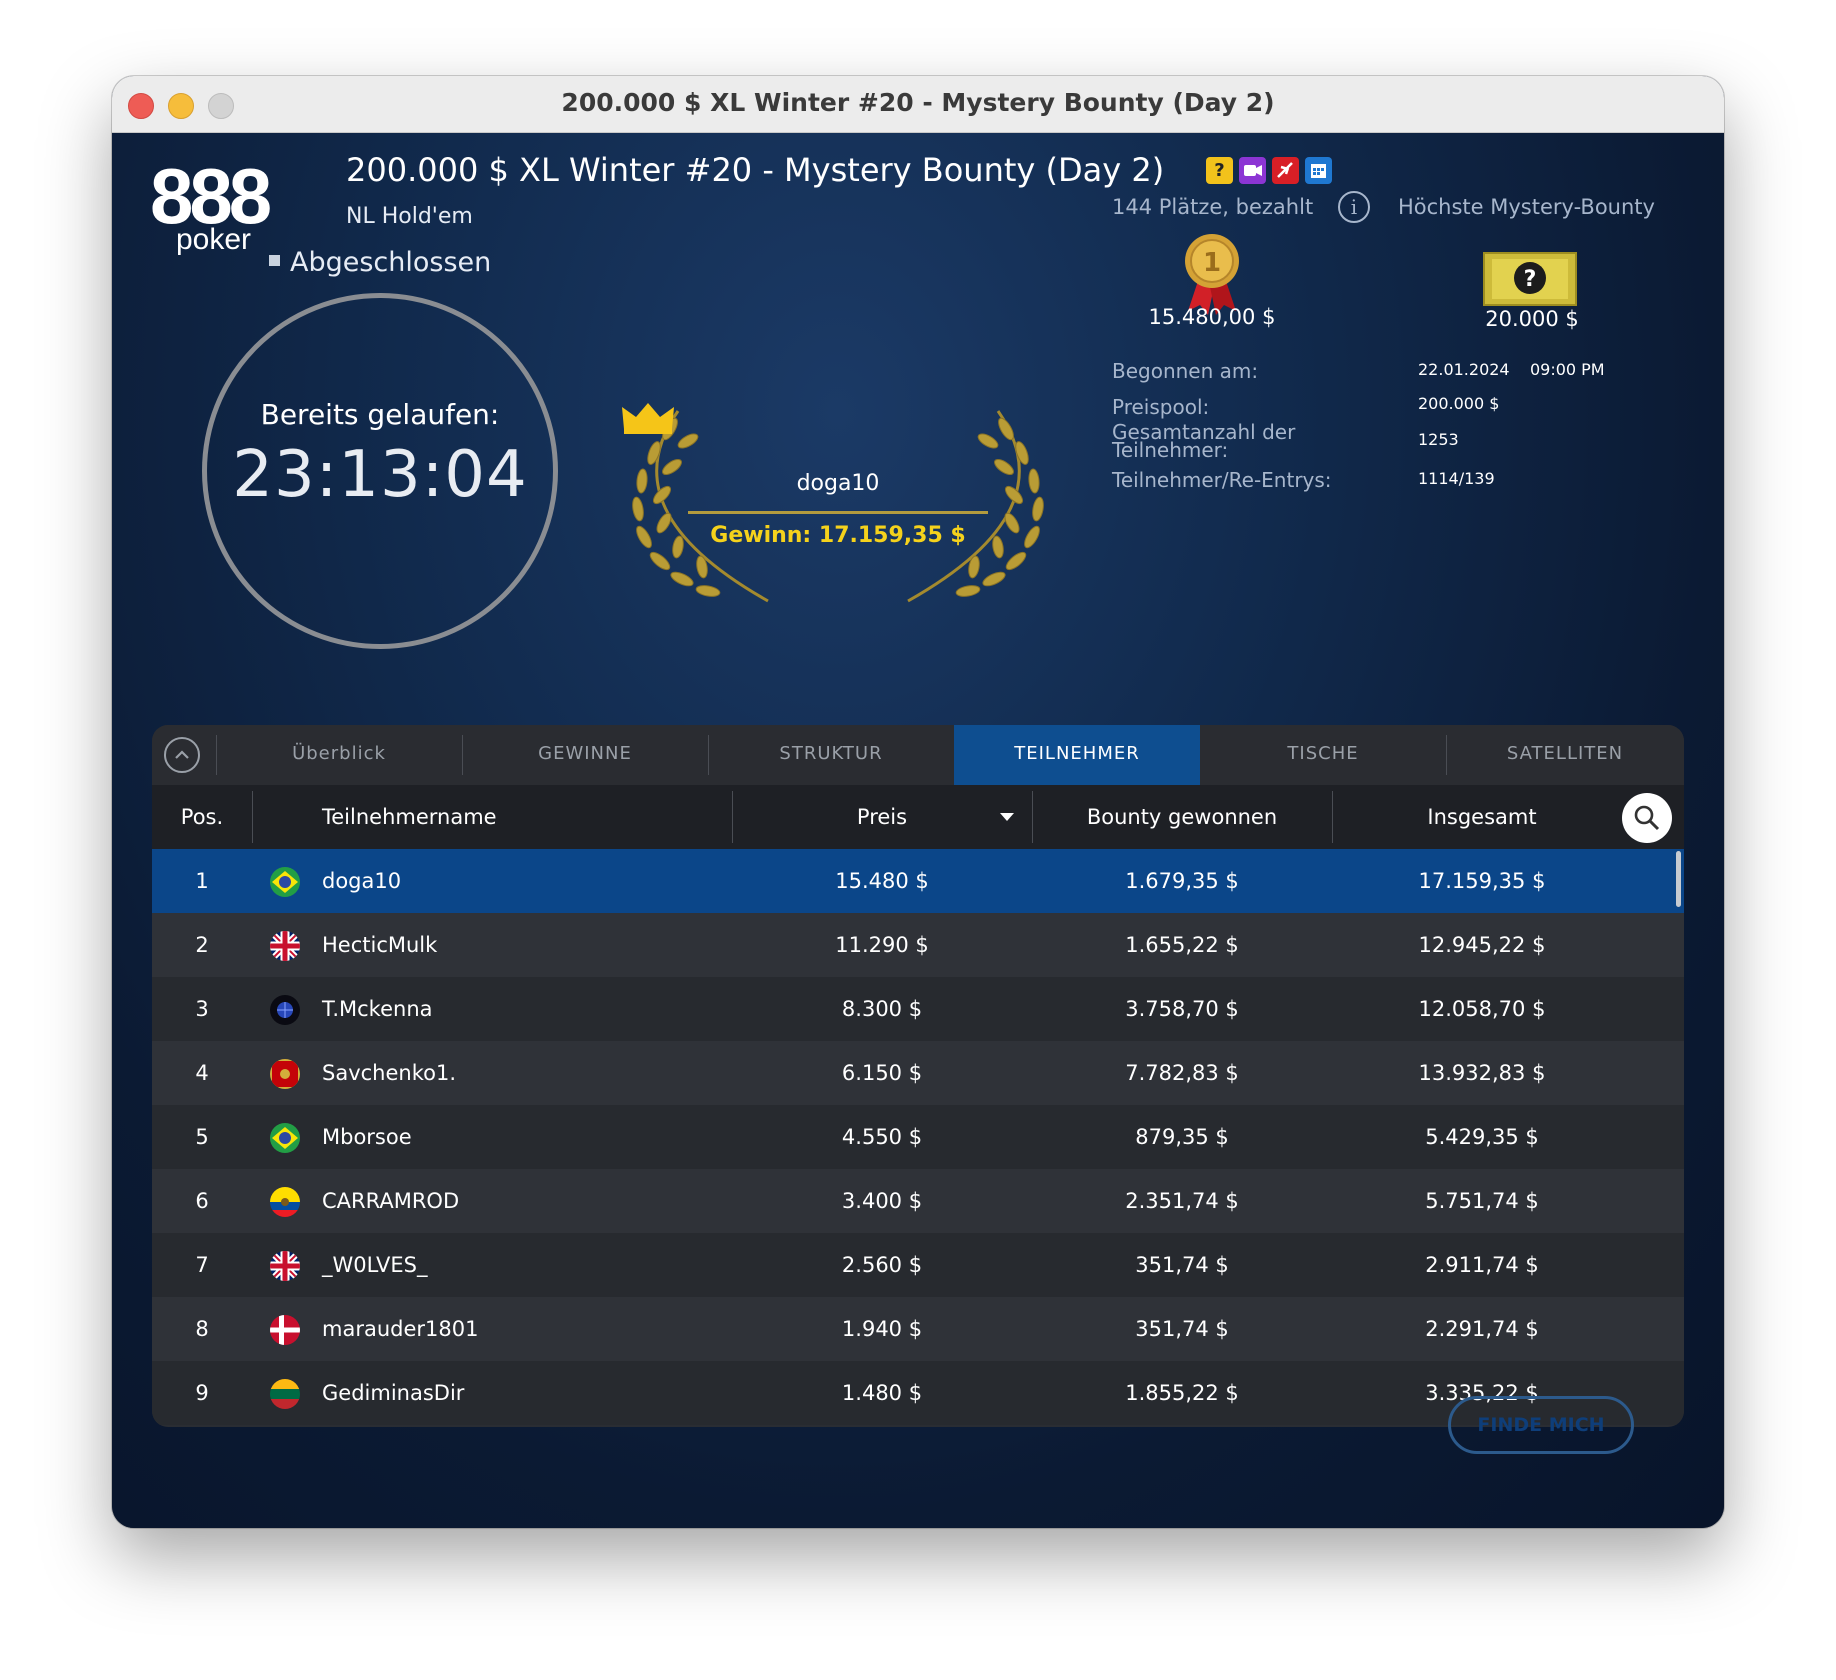 This screenshot has height=1680, width=1836. I want to click on brazil-flag-icon, so click(285, 882).